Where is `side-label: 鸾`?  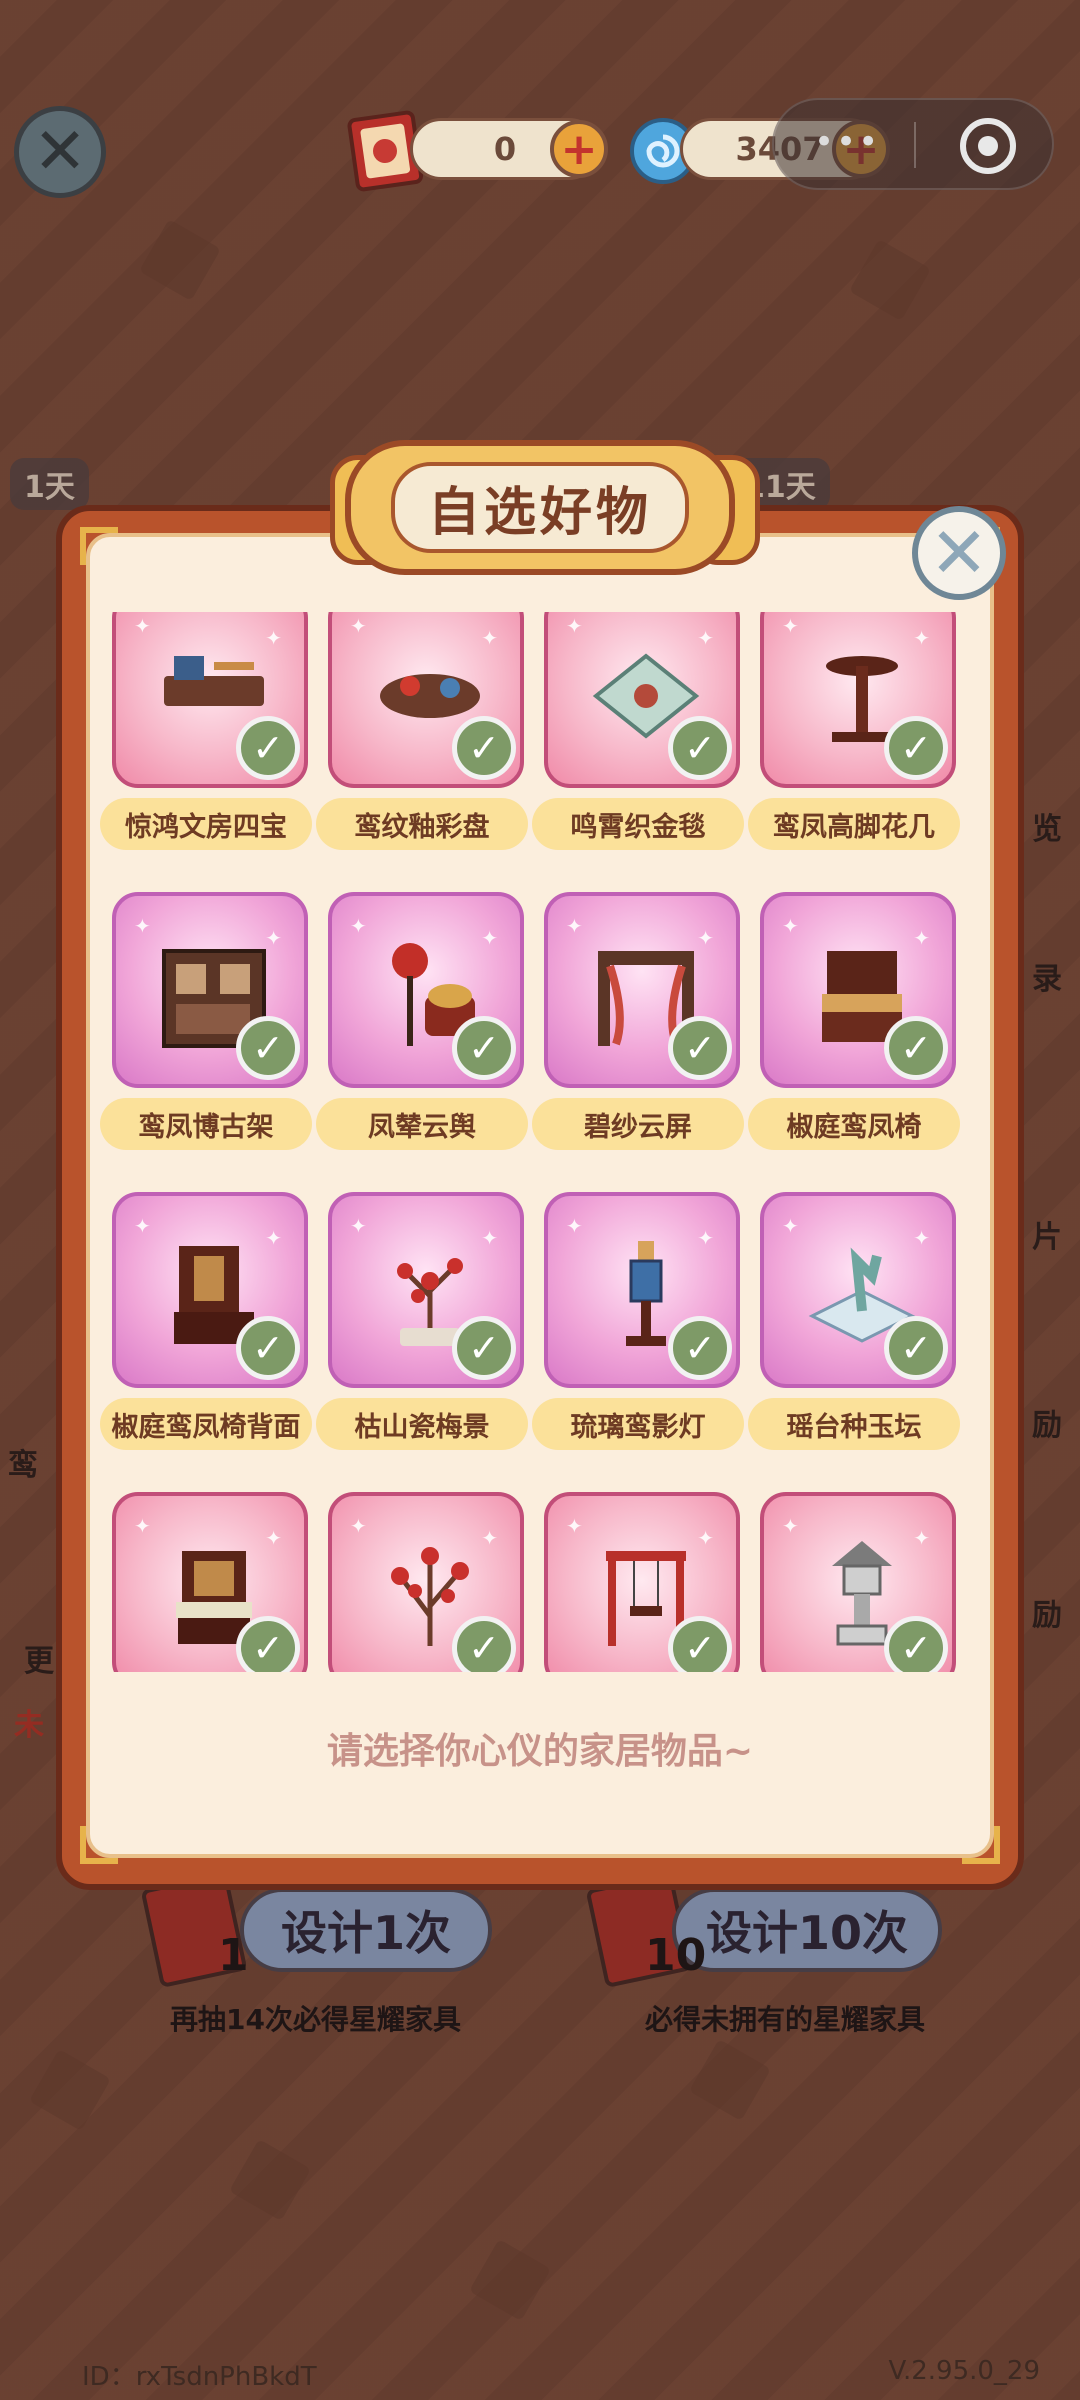
side-label: 鸾 is located at coordinates (23, 1465).